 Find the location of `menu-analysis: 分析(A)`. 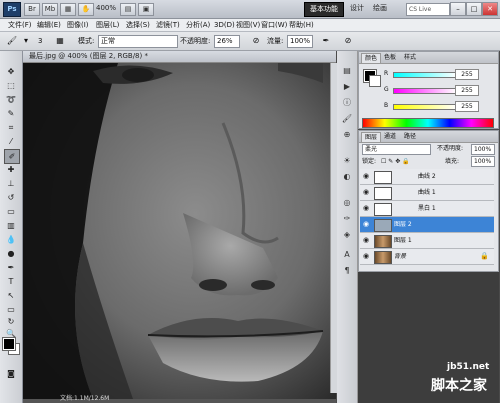

menu-analysis: 分析(A) is located at coordinates (198, 25).